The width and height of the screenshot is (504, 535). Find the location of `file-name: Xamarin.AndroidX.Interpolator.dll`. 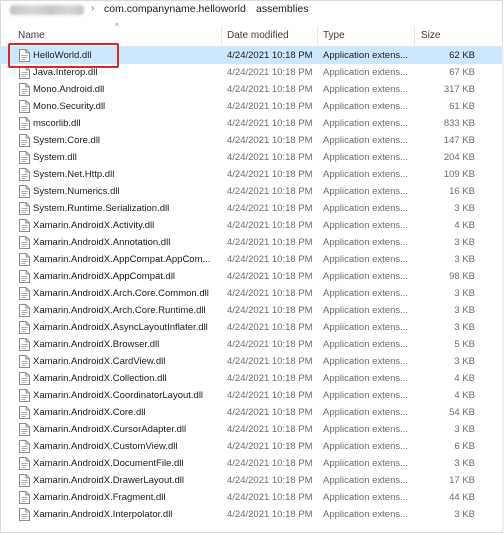

file-name: Xamarin.AndroidX.Interpolator.dll is located at coordinates (103, 514).